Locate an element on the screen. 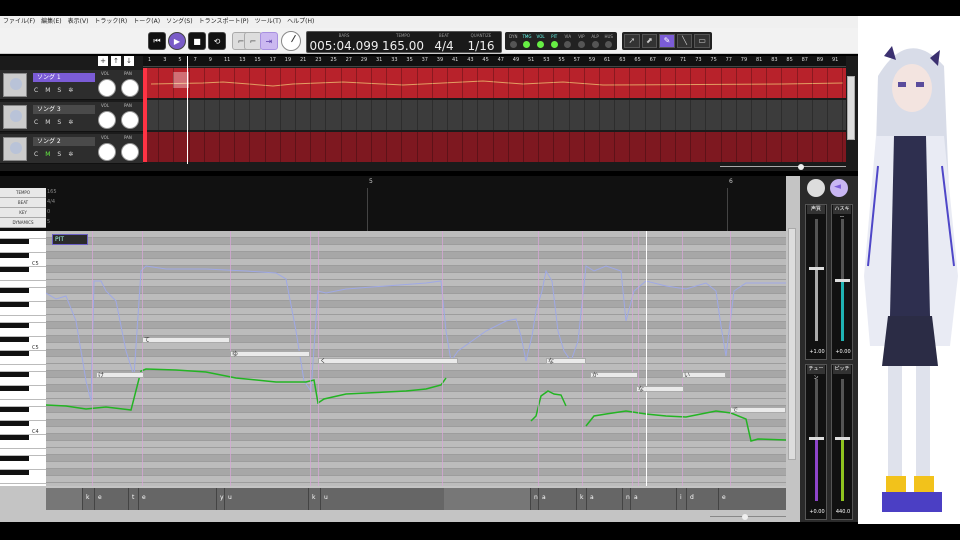  track-header-2: ソング 3 C M S ✲ VOL PAN is located at coordinates (71, 117).